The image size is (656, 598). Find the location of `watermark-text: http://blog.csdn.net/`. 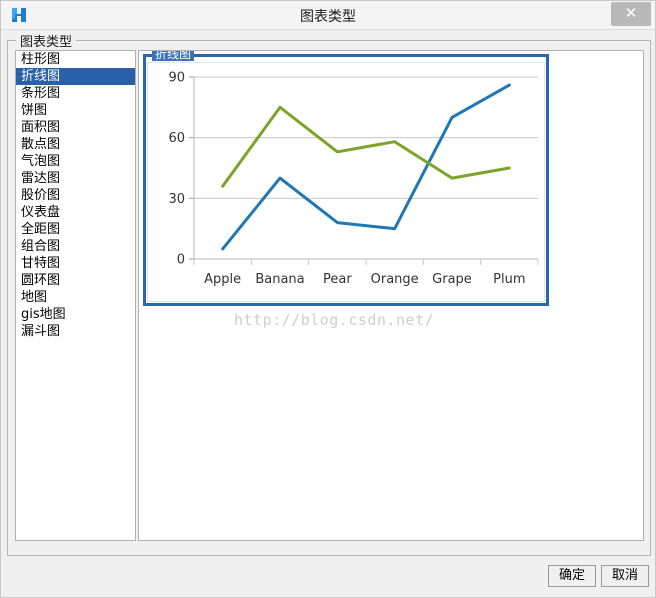

watermark-text: http://blog.csdn.net/ is located at coordinates (334, 320).